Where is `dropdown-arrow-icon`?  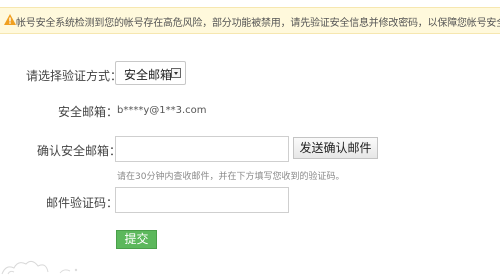
dropdown-arrow-icon is located at coordinates (176, 73).